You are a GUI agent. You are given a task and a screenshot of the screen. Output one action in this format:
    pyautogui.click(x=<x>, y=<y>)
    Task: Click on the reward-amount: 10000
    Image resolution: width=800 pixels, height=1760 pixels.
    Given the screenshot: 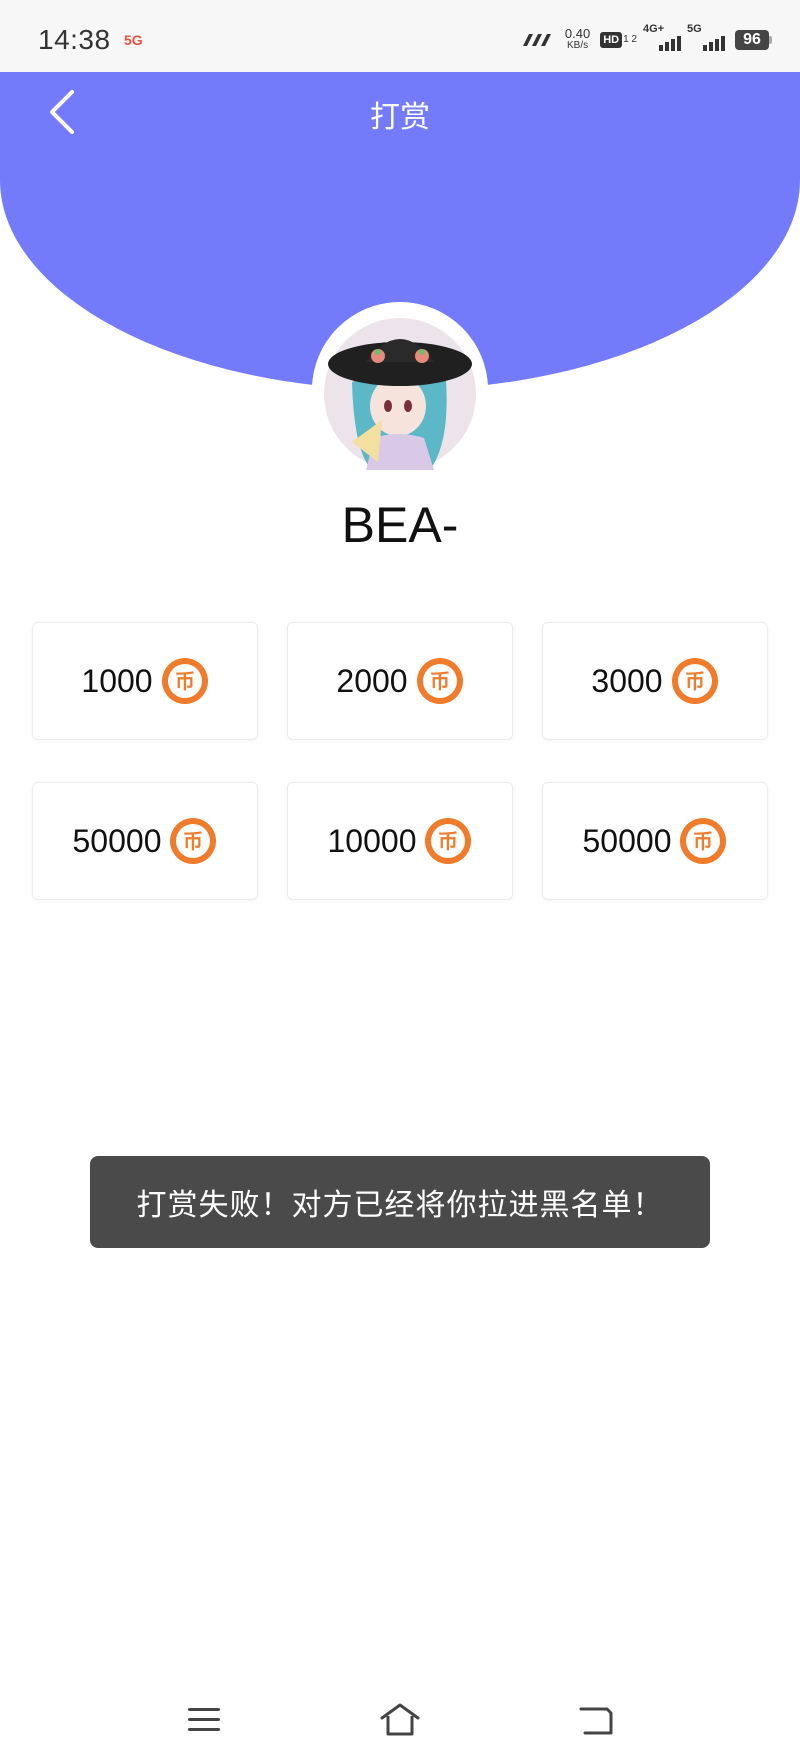 What is the action you would take?
    pyautogui.click(x=372, y=840)
    